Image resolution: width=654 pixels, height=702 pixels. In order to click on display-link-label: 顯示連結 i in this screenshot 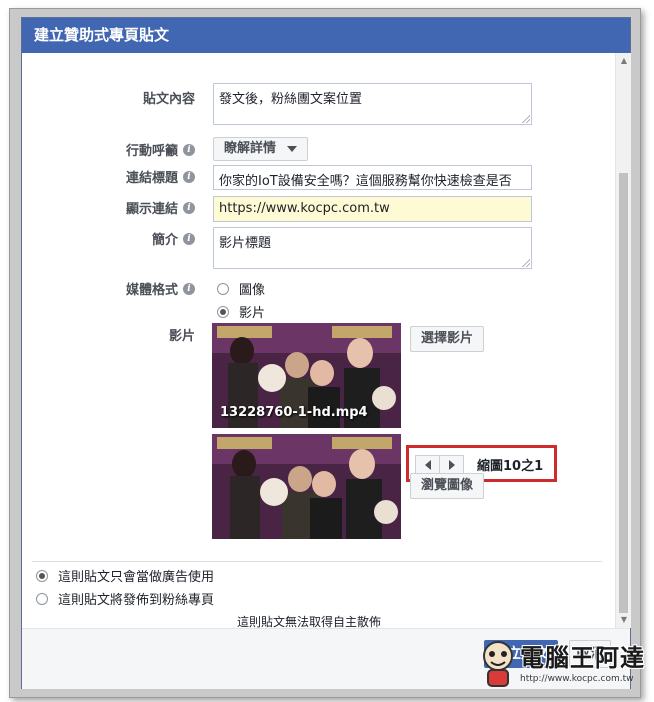, I will do `click(160, 207)`.